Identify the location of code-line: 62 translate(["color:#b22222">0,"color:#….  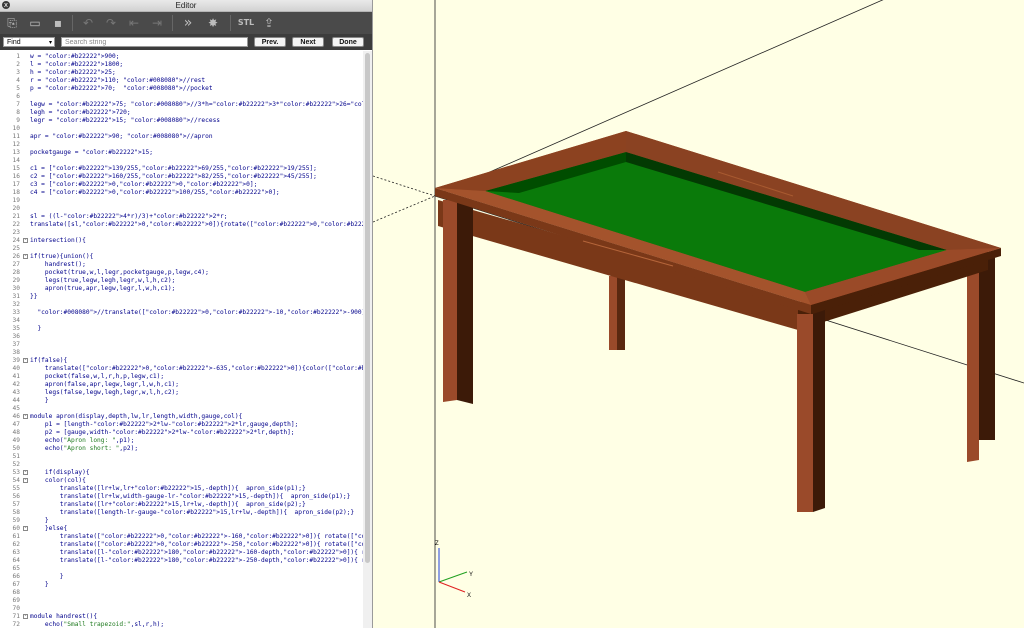
(181, 545).